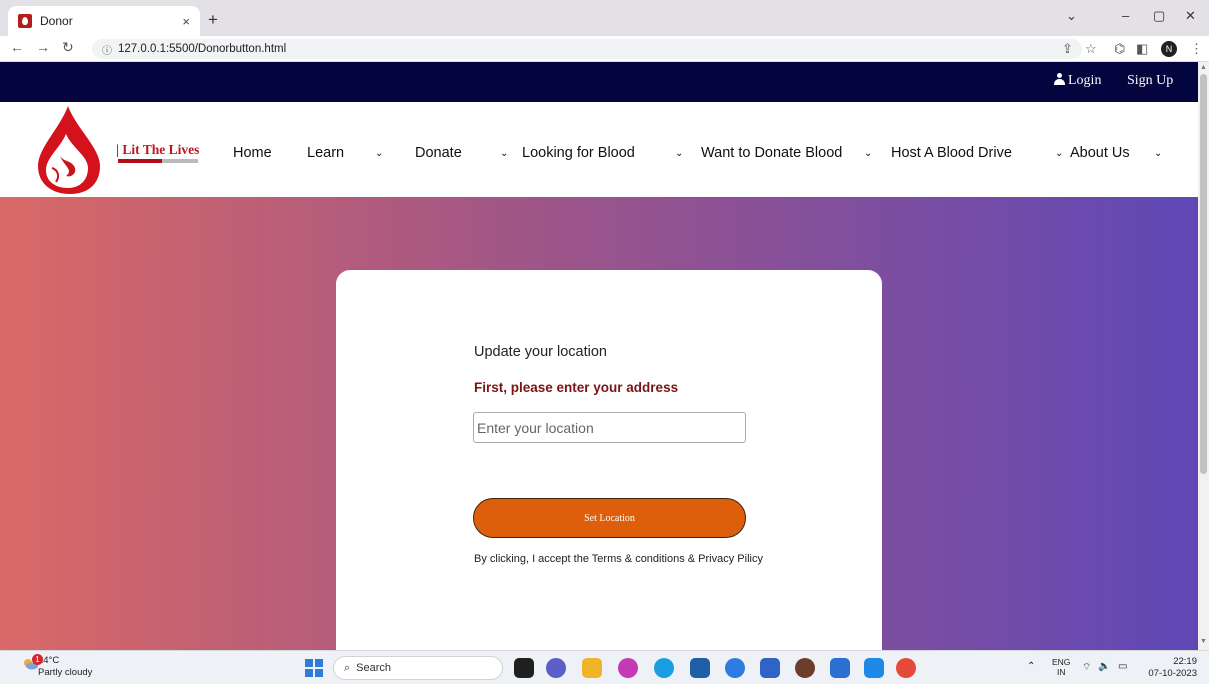 Image resolution: width=1209 pixels, height=684 pixels. What do you see at coordinates (325, 153) in the screenshot?
I see `nav-learn: Learn` at bounding box center [325, 153].